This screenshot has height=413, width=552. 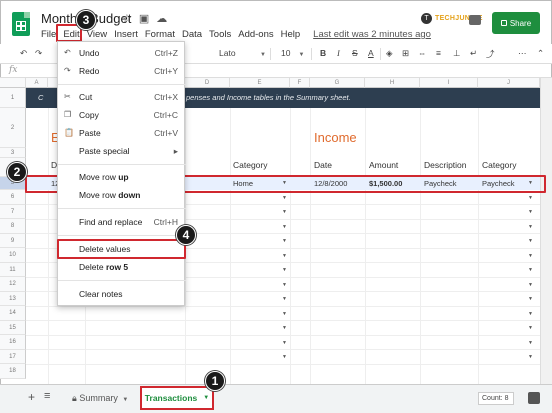 I want to click on add-sheet-button: +, so click(x=31, y=397).